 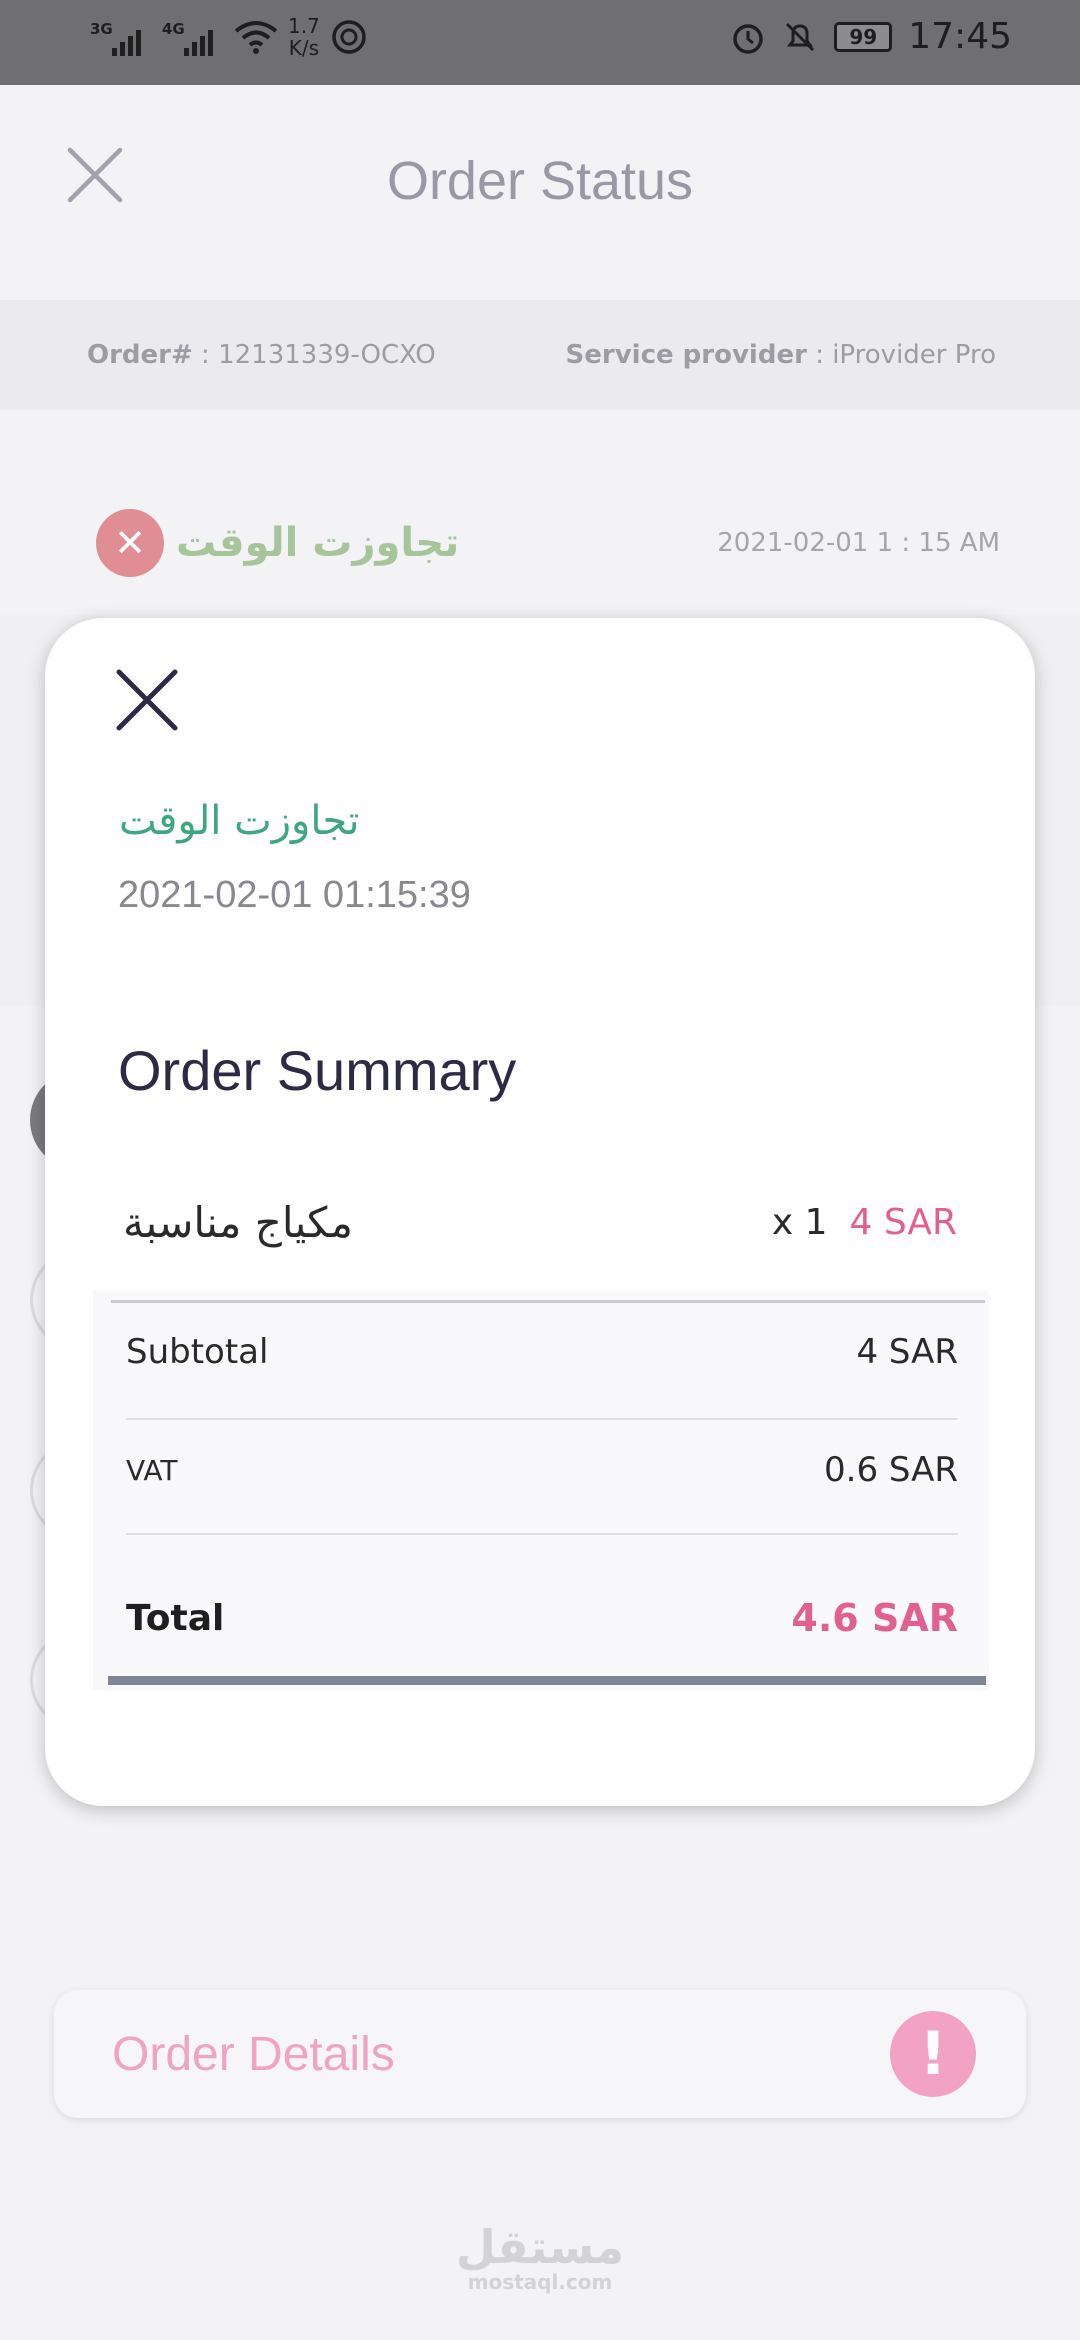 I want to click on item-name: مكياج مناسبة, so click(x=238, y=1222).